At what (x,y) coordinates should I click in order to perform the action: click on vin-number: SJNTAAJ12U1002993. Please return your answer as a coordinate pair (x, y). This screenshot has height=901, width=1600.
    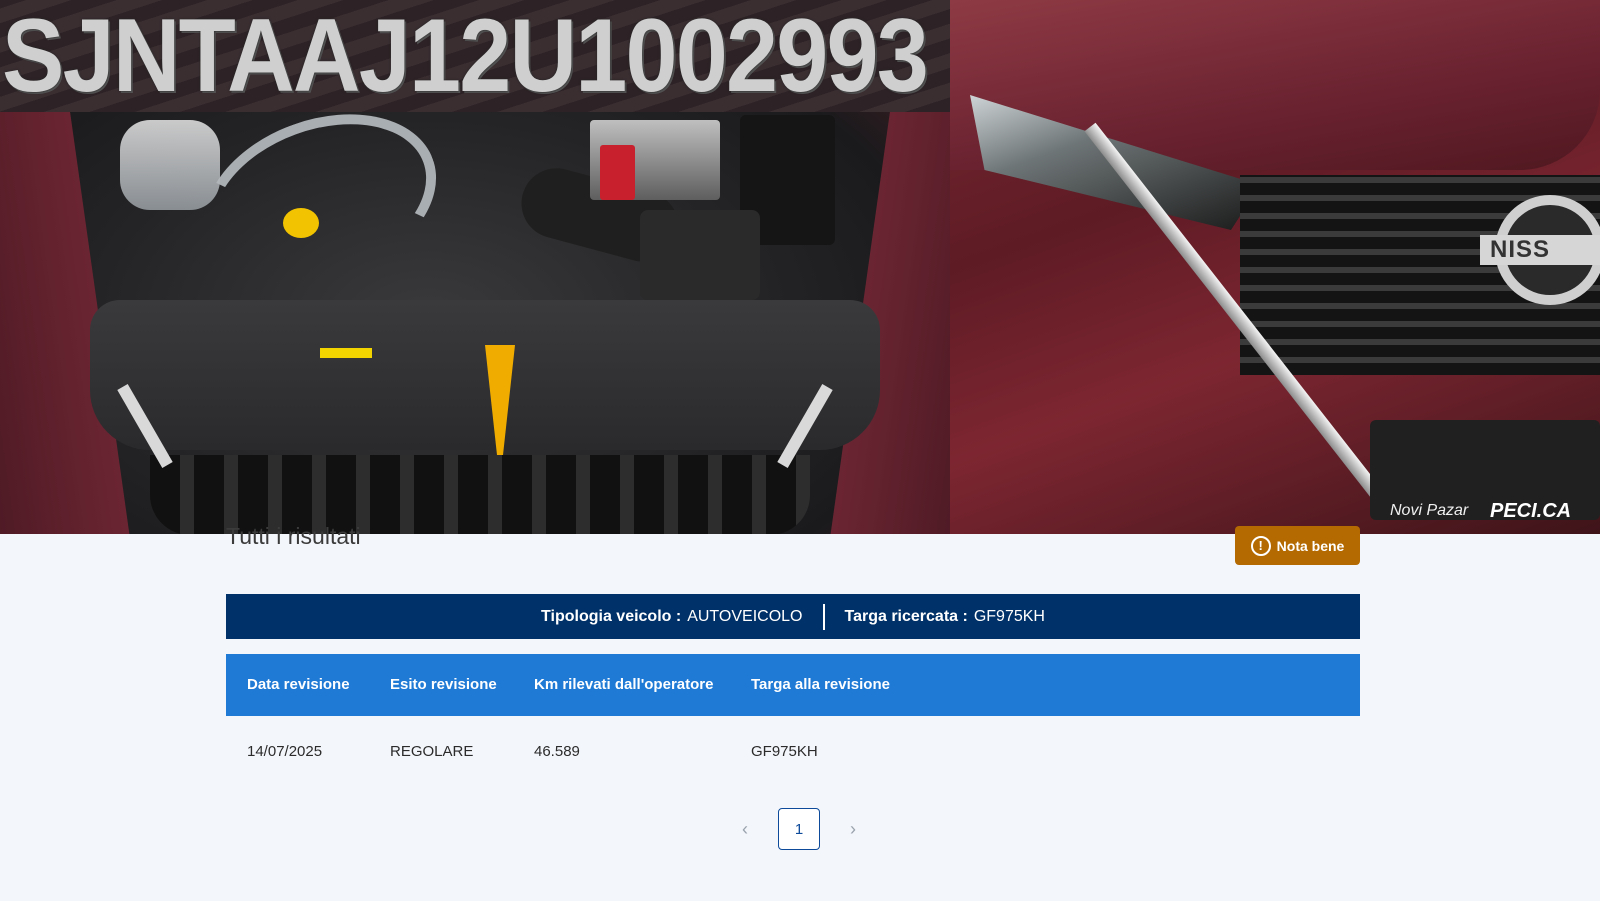
    Looking at the image, I should click on (465, 57).